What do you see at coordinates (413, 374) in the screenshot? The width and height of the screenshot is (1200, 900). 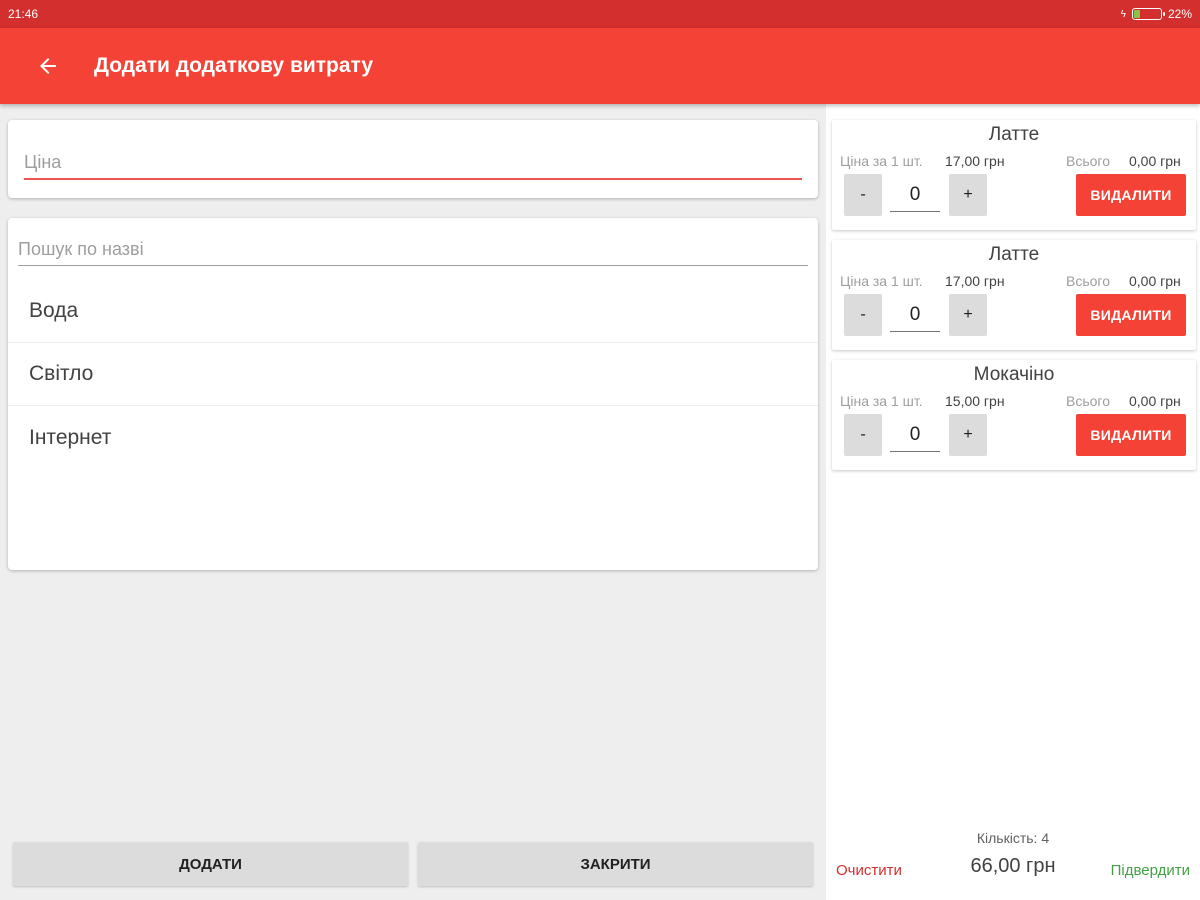 I see `expense-item-svitlo: Світло` at bounding box center [413, 374].